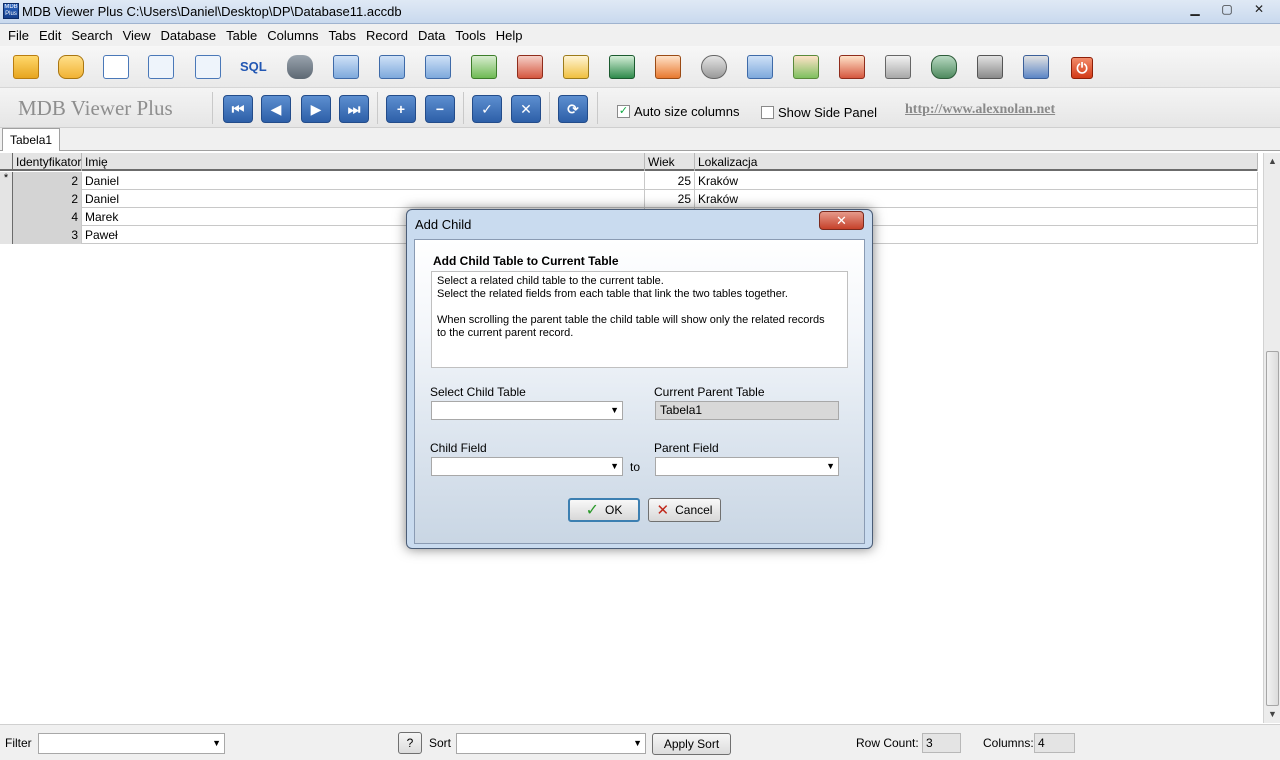  I want to click on website-link: http://www.alexnolan.net, so click(980, 110).